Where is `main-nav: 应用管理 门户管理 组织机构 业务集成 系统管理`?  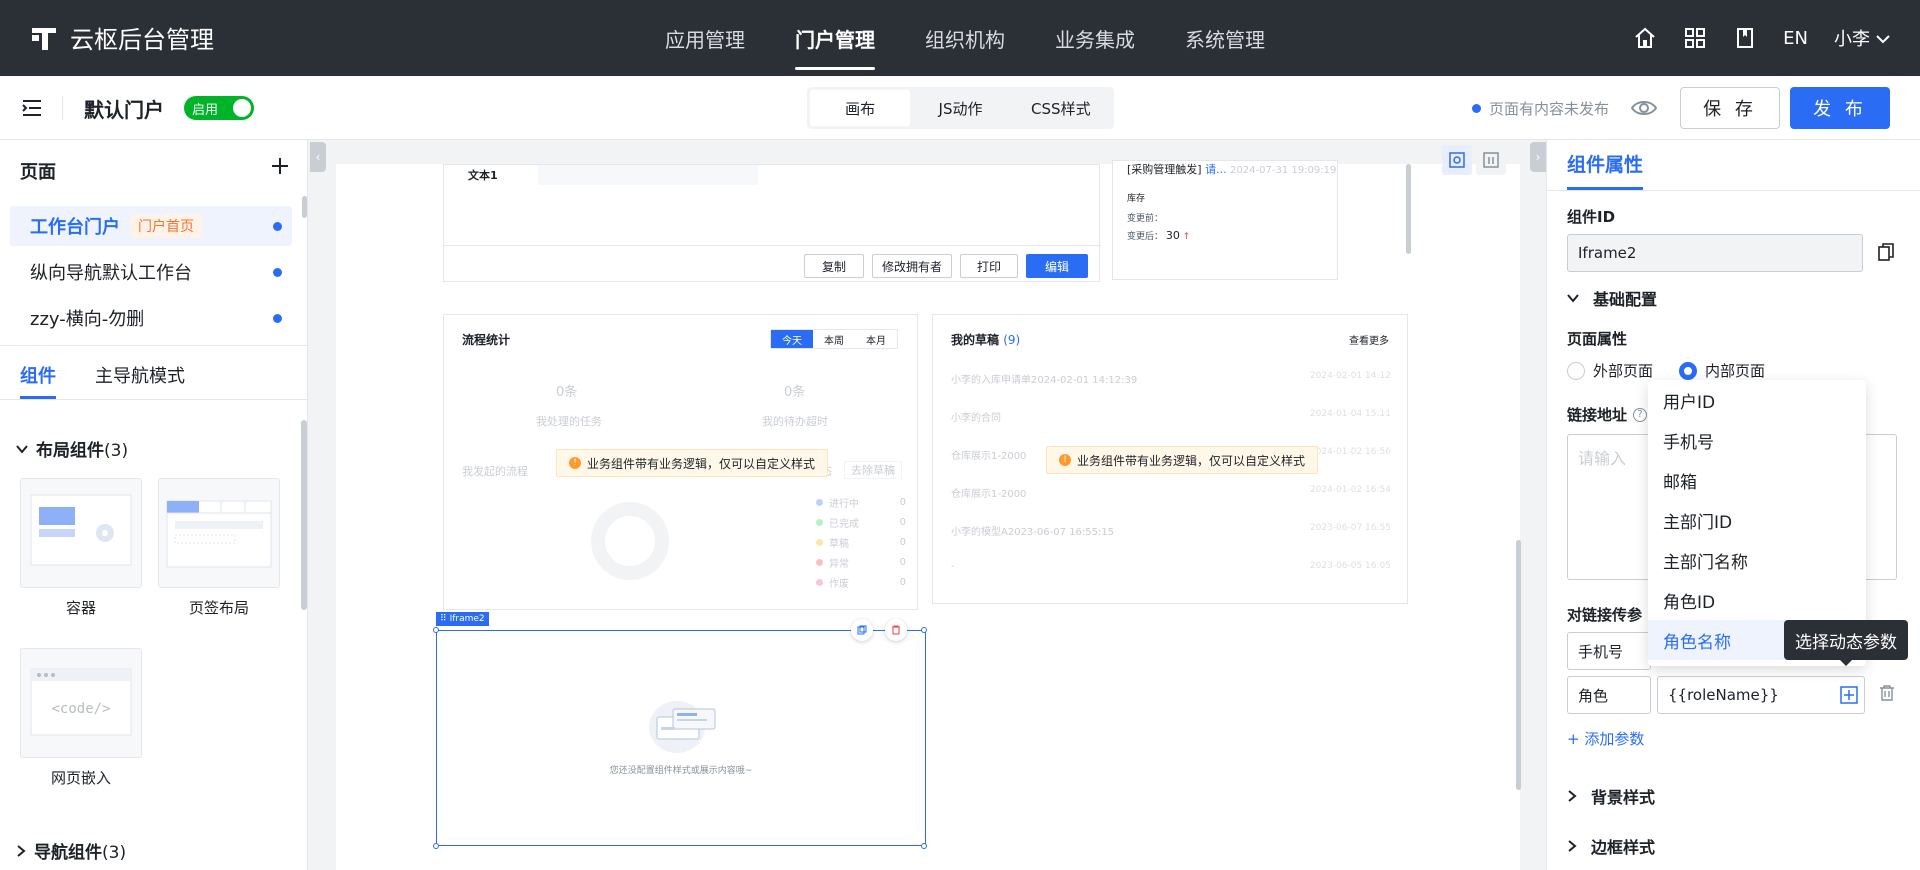
main-nav: 应用管理 门户管理 组织机构 业务集成 系统管理 is located at coordinates (965, 38).